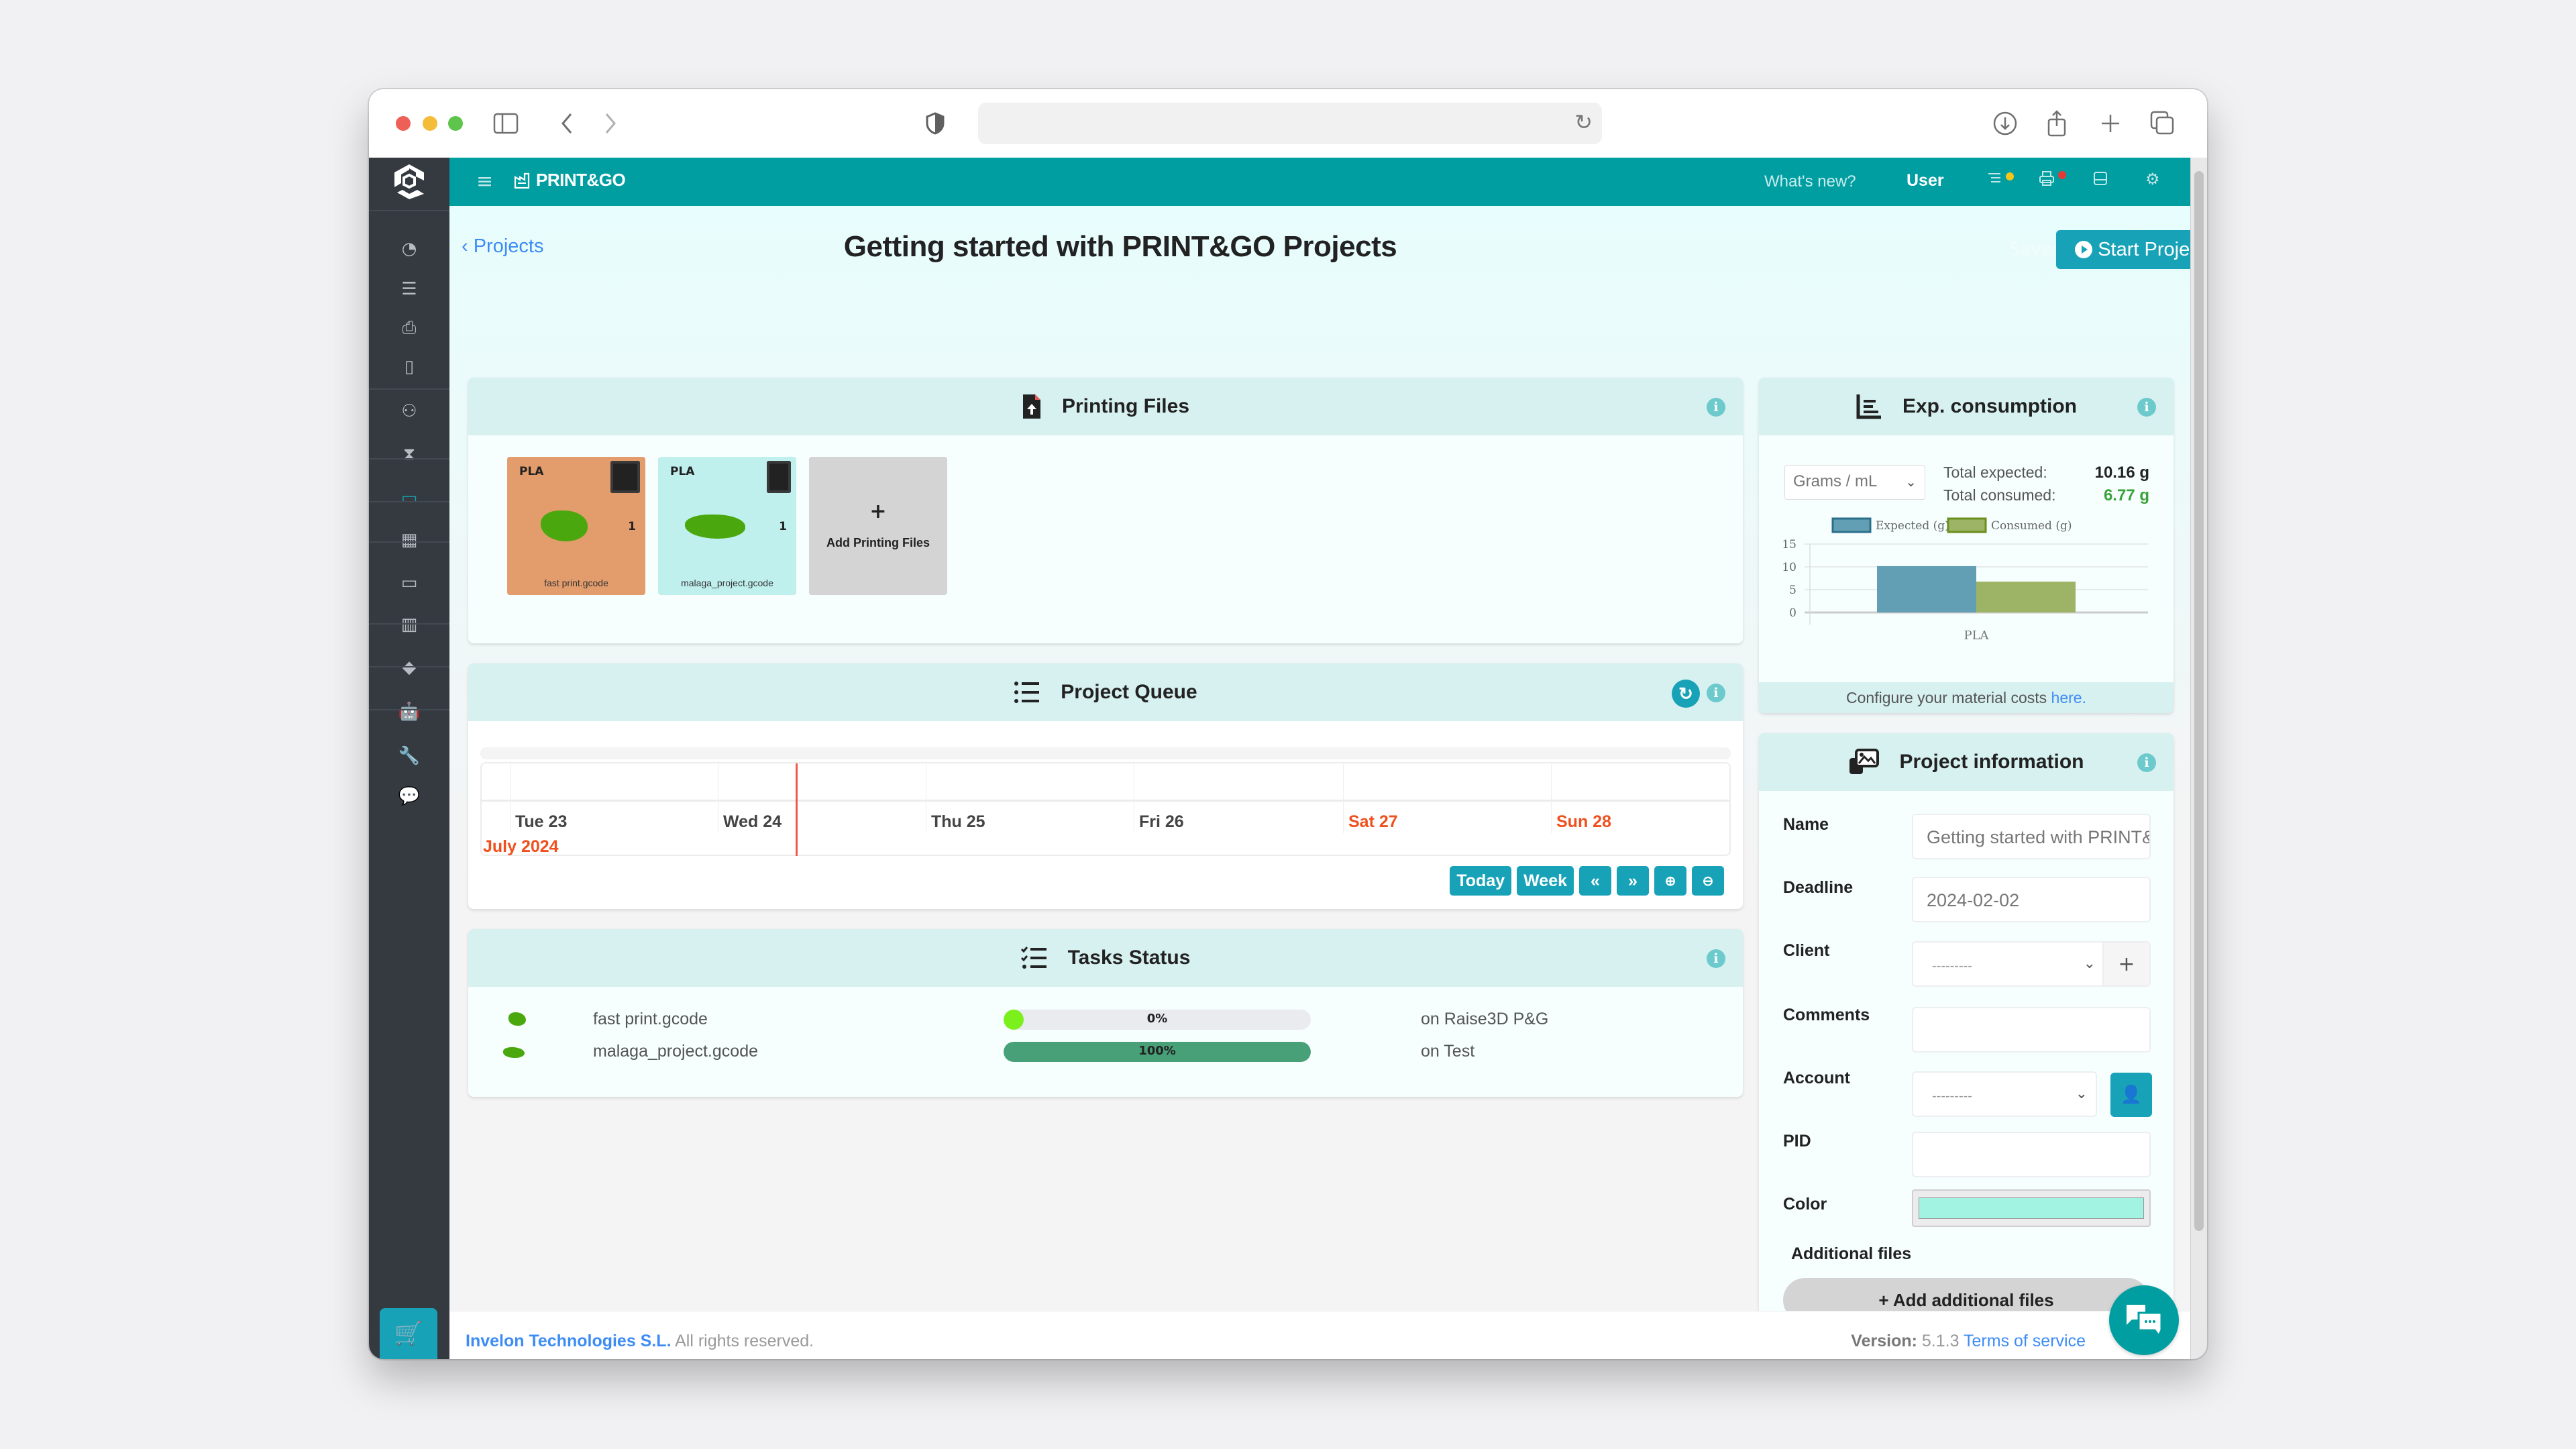 Image resolution: width=2576 pixels, height=1449 pixels. What do you see at coordinates (1545, 881) in the screenshot?
I see `week-button: Week` at bounding box center [1545, 881].